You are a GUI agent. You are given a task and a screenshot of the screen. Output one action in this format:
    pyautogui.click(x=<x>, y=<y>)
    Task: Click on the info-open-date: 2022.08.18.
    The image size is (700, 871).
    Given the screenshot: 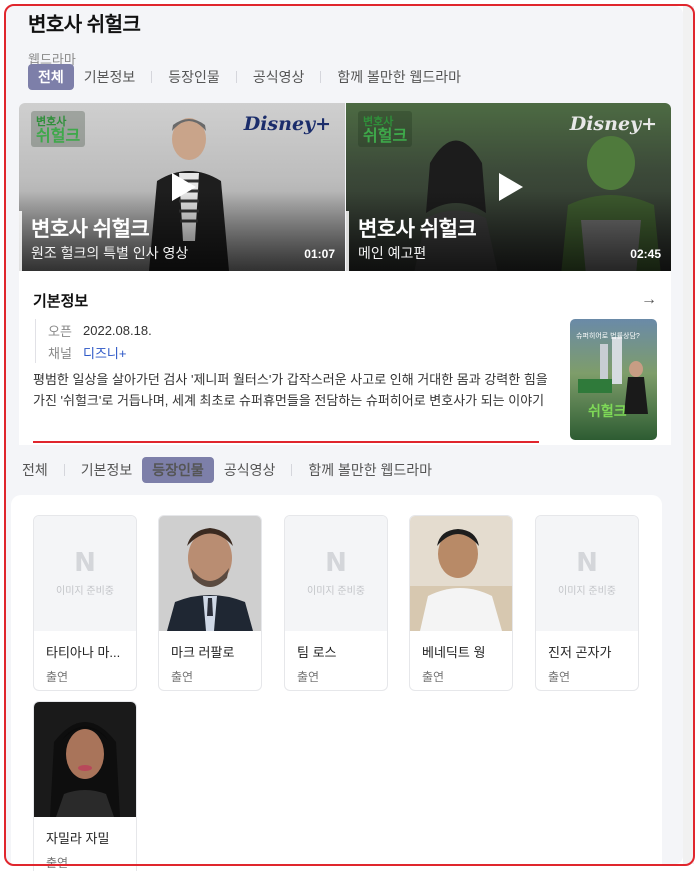 What is the action you would take?
    pyautogui.click(x=117, y=330)
    